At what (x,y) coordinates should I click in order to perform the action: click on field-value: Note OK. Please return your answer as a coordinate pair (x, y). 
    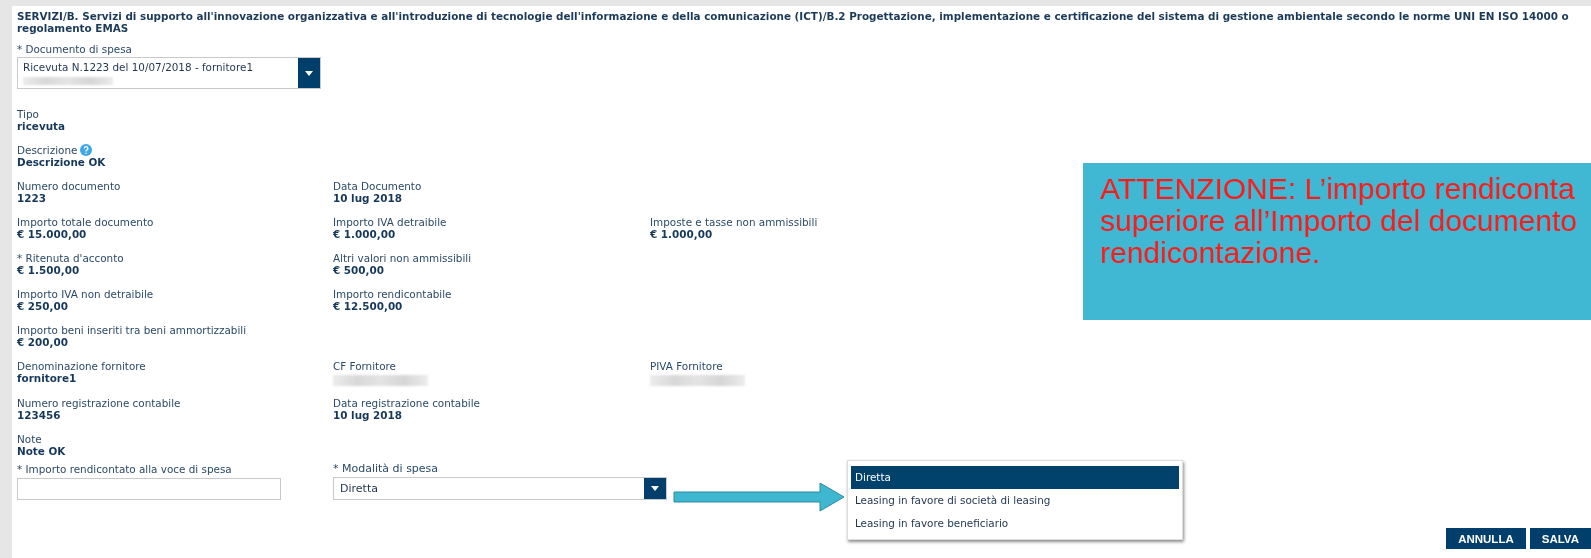
    Looking at the image, I should click on (42, 451).